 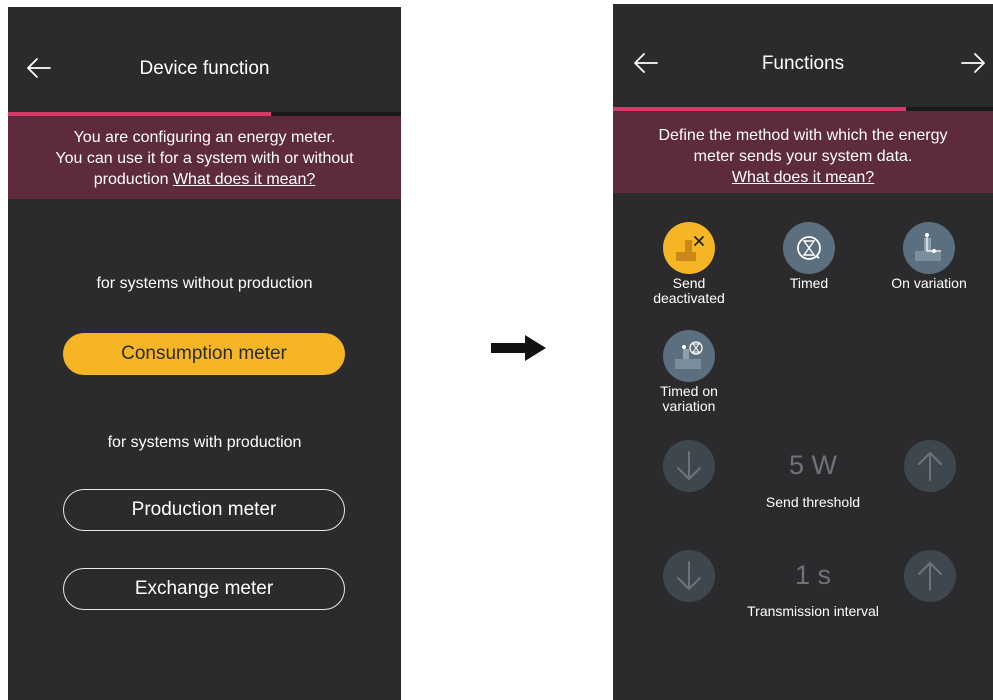 What do you see at coordinates (803, 156) in the screenshot?
I see `banner-line-2: meter sends your system data.` at bounding box center [803, 156].